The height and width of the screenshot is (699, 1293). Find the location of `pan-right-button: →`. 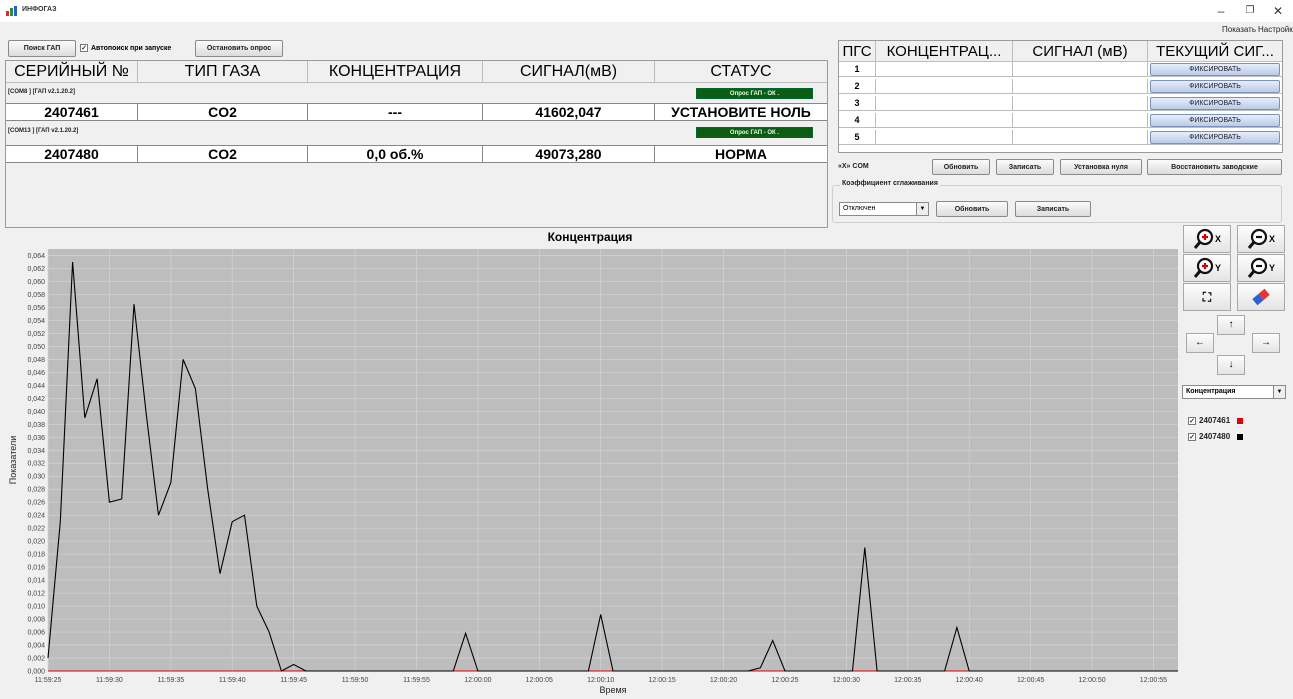

pan-right-button: → is located at coordinates (1266, 343).